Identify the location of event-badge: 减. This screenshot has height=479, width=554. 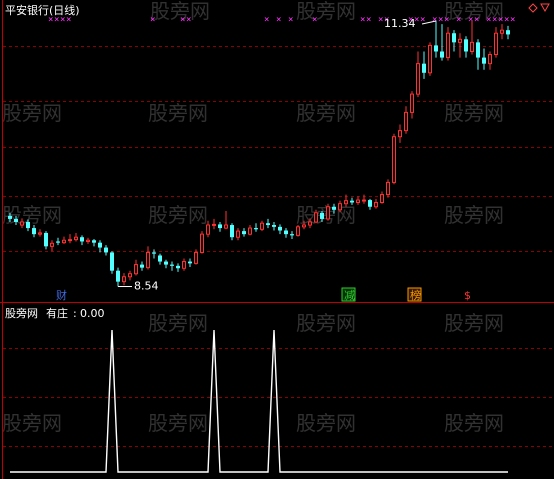
(348, 294).